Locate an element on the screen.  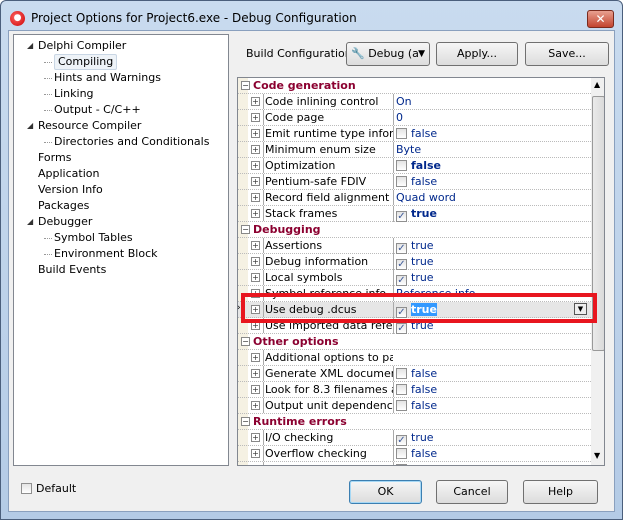
property-row: + Assertions ✓ true is located at coordinates (414, 246).